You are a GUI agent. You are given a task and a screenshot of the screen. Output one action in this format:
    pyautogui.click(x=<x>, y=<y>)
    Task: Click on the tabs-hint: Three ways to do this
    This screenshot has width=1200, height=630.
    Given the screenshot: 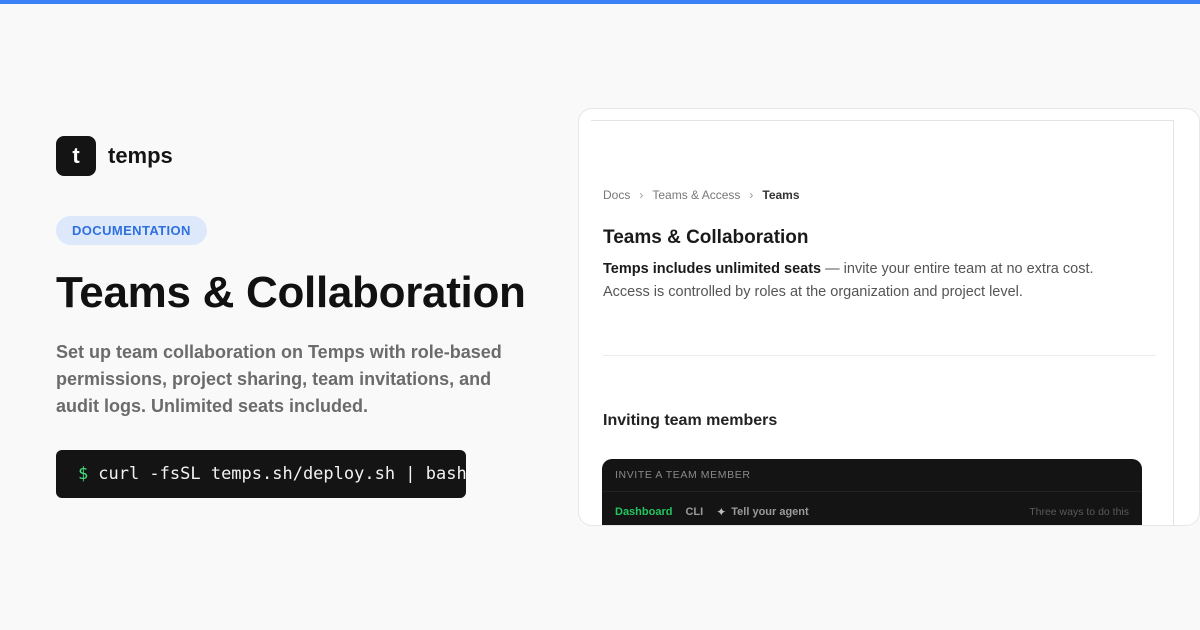 What is the action you would take?
    pyautogui.click(x=1079, y=512)
    